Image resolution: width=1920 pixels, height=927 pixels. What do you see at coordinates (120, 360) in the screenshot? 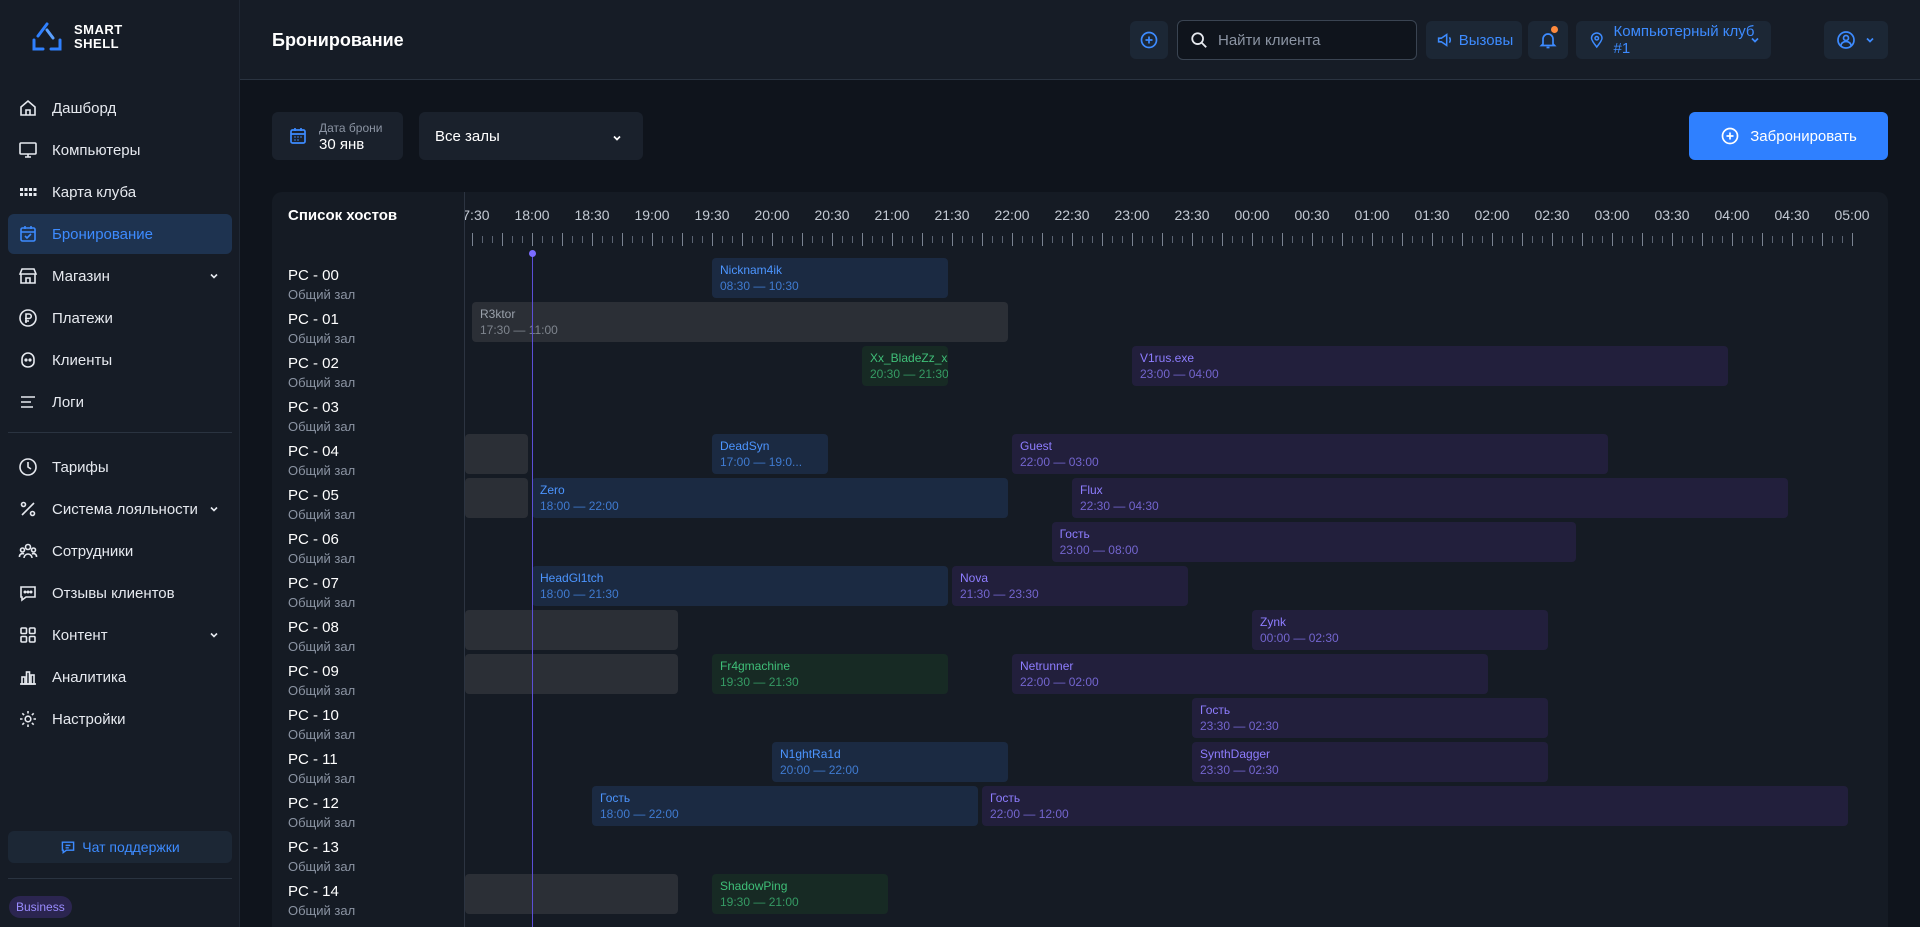
I see `sidebar-item-clients: Клиенты` at bounding box center [120, 360].